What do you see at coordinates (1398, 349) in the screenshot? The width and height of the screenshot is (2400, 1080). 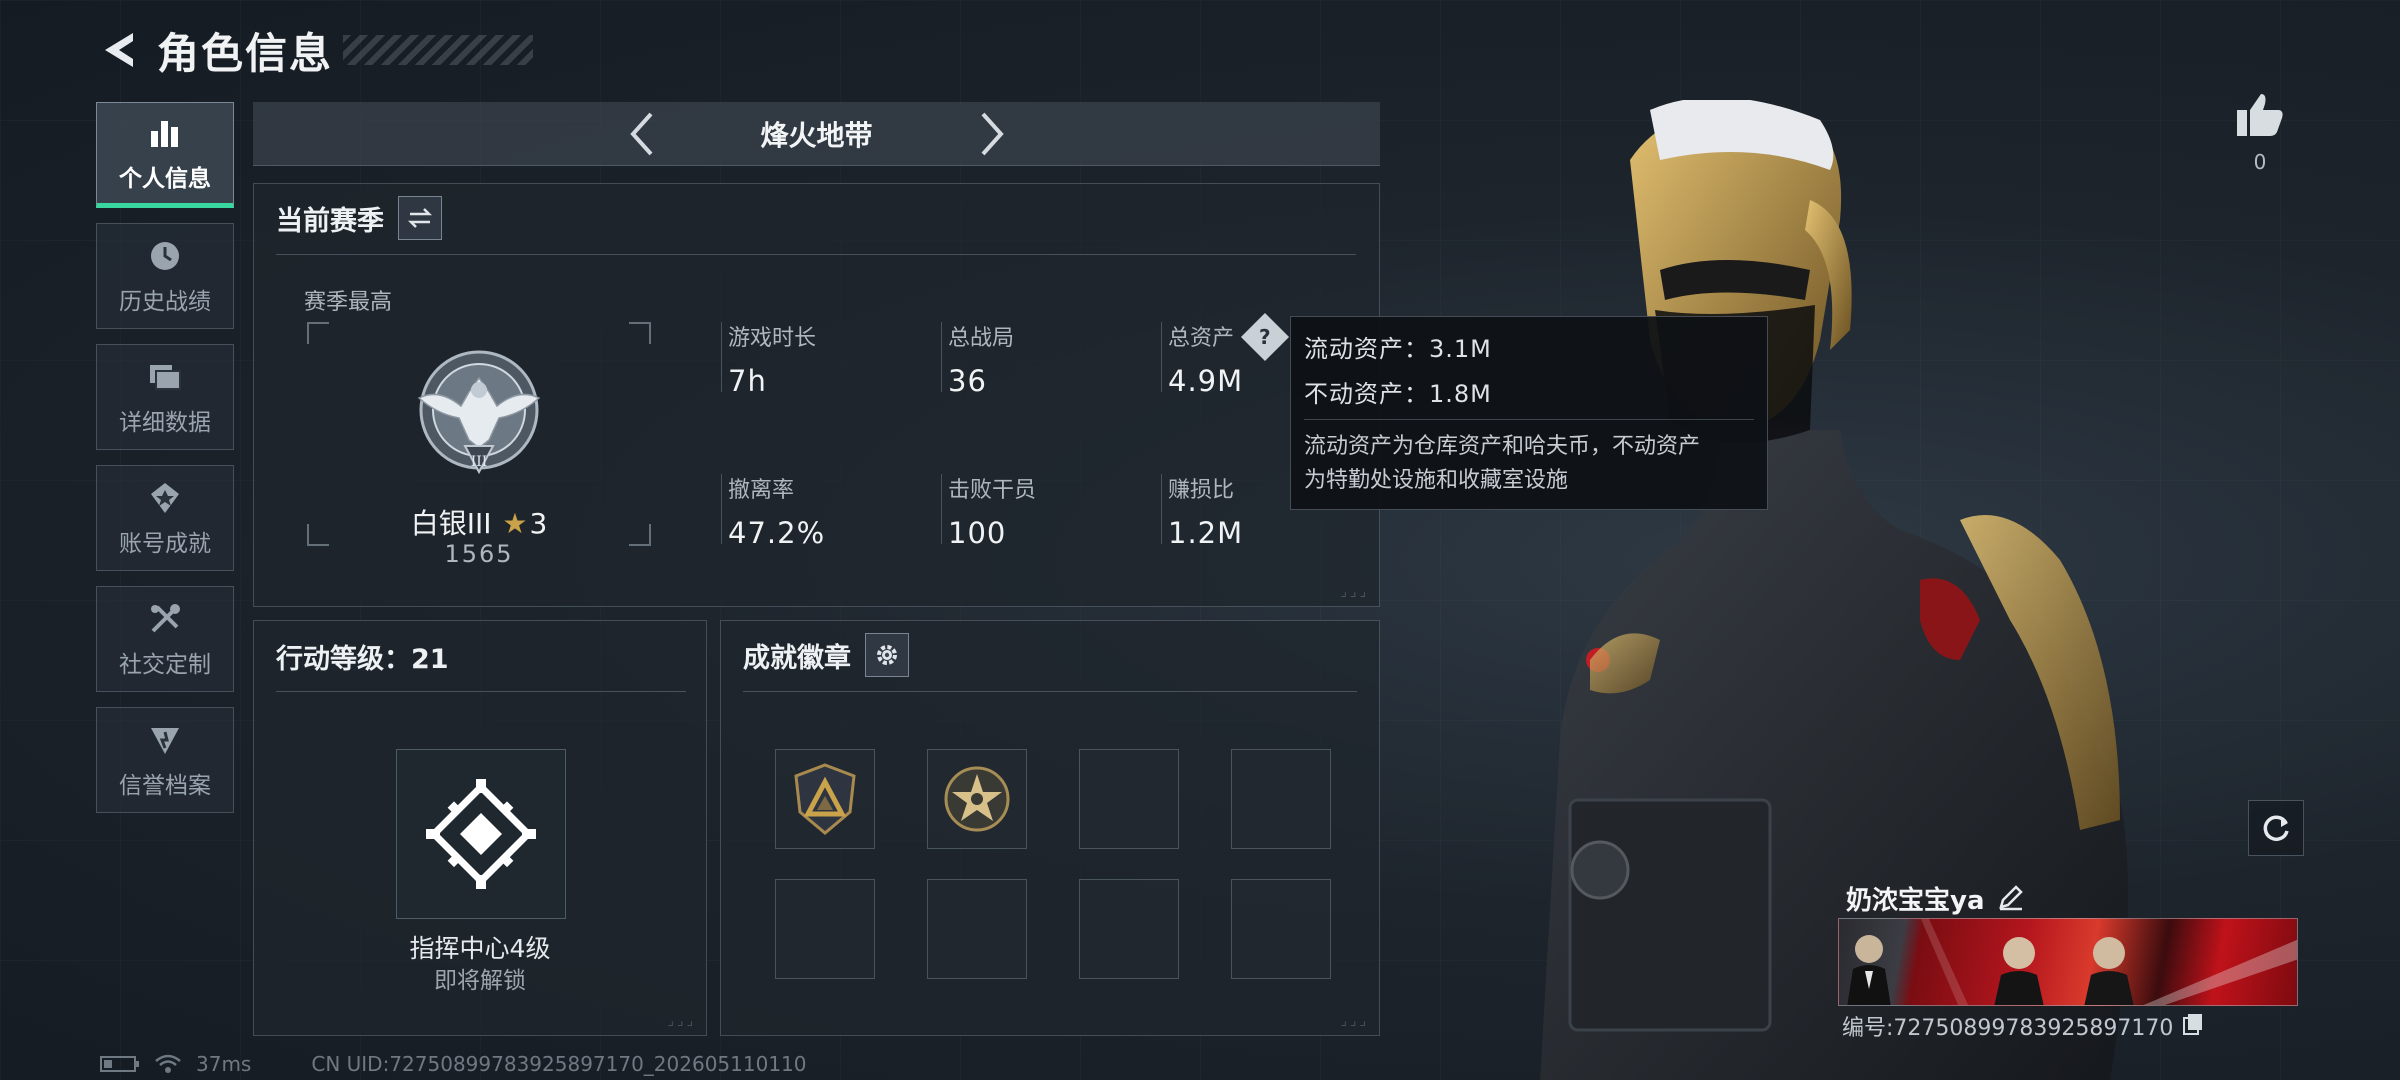 I see `tooltip-liquid-assets: 流动资产：3.1M` at bounding box center [1398, 349].